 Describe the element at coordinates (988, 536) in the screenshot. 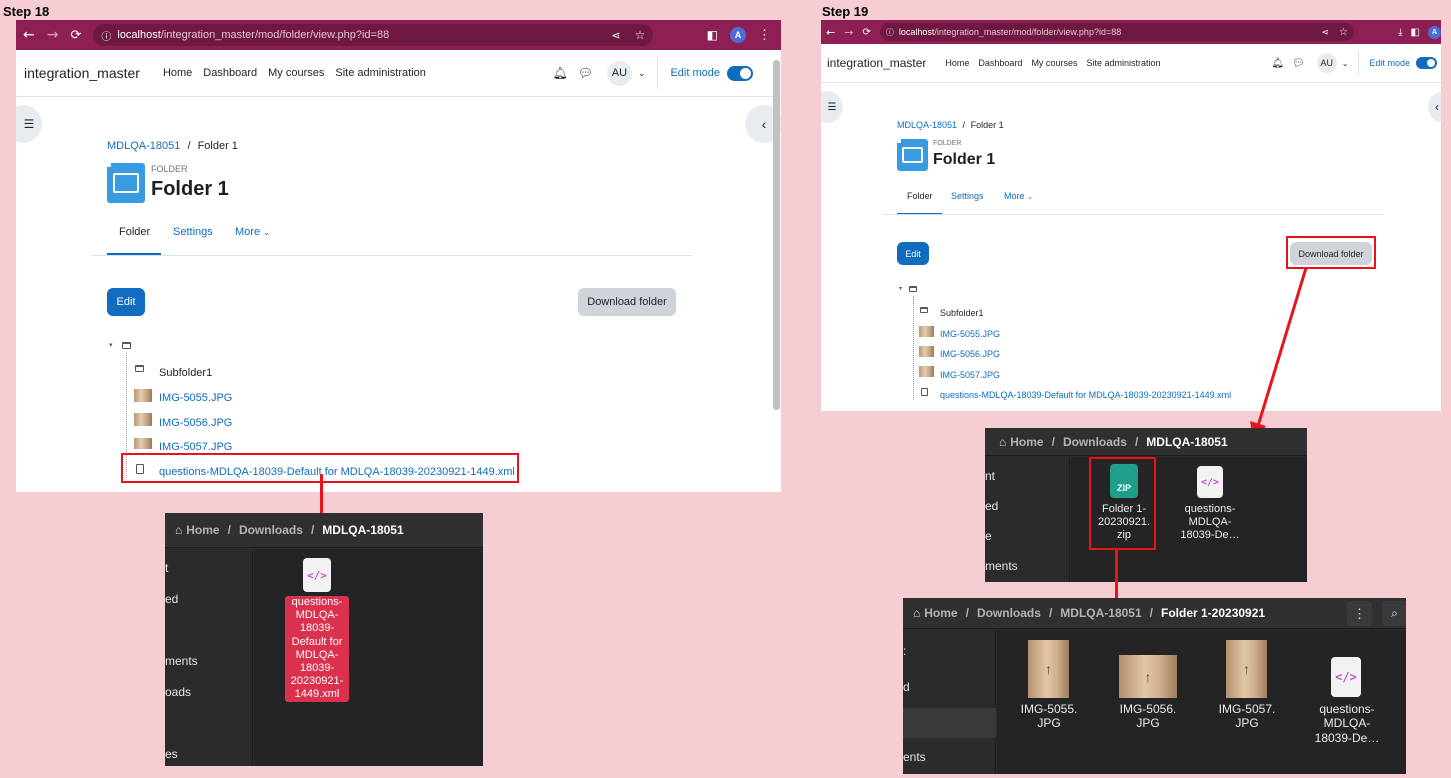

I see `sidebar-item: e` at that location.